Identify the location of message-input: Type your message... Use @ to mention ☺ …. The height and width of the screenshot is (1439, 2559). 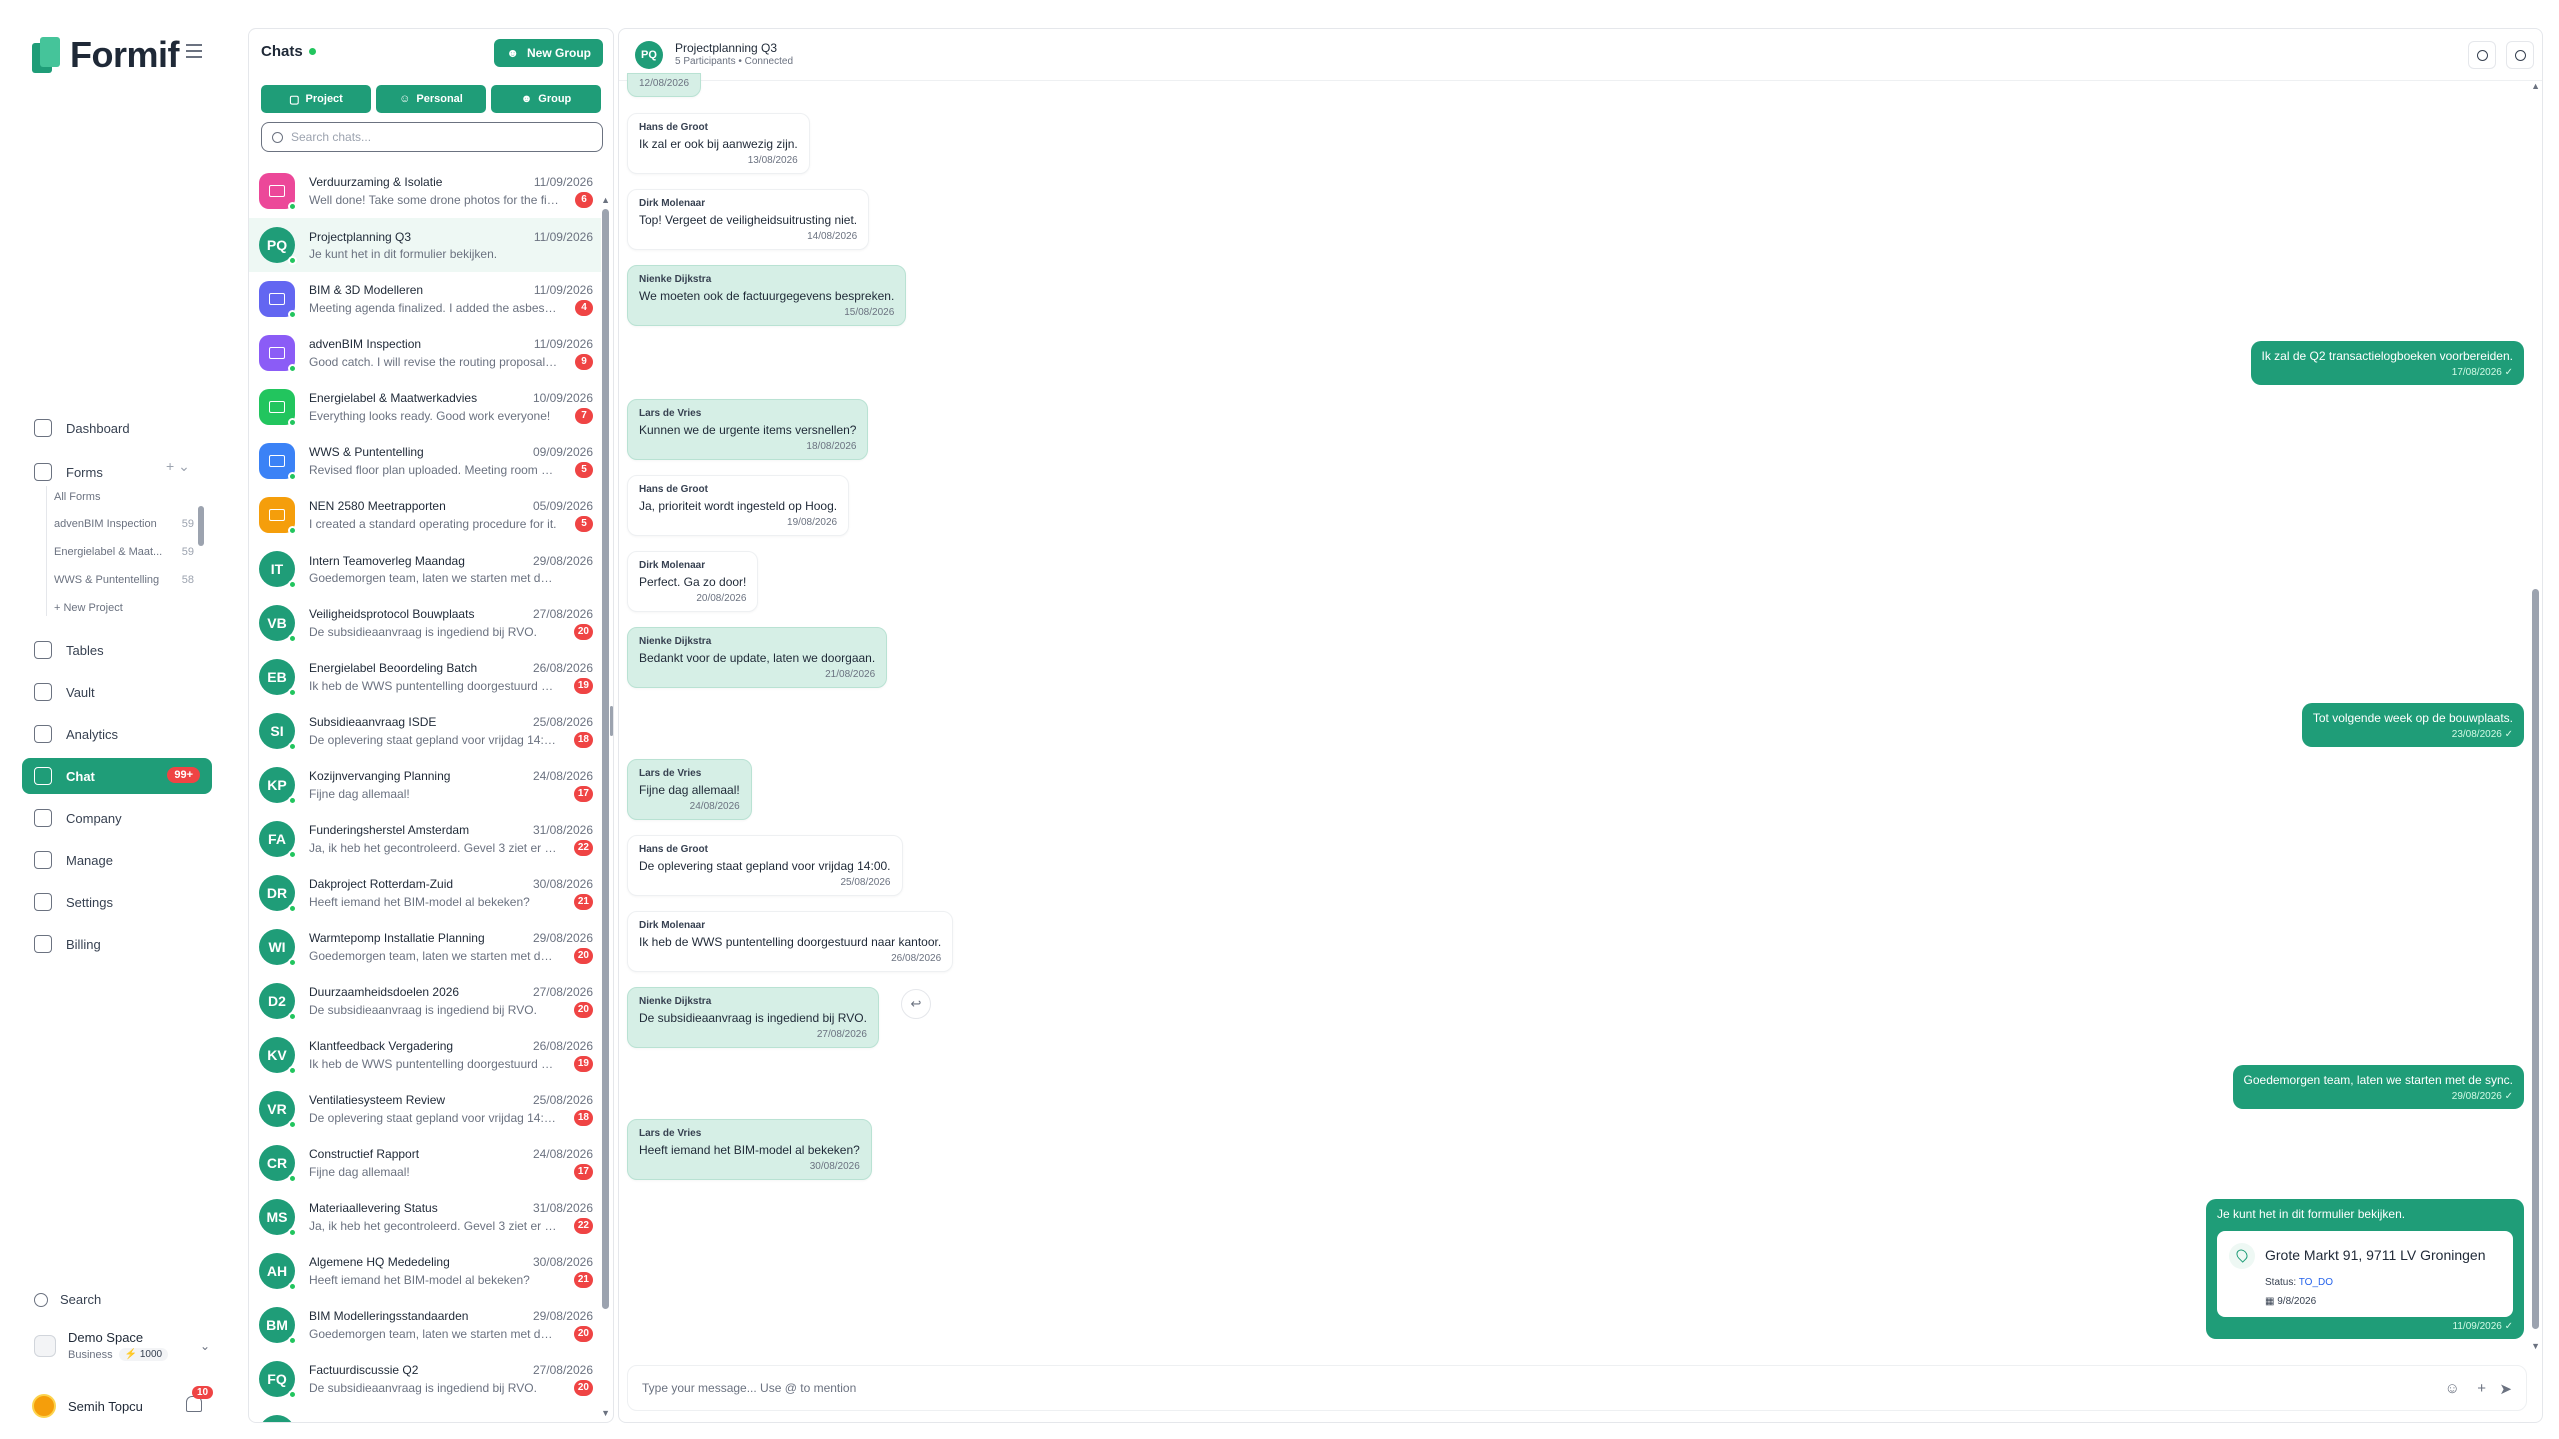
(1577, 1388).